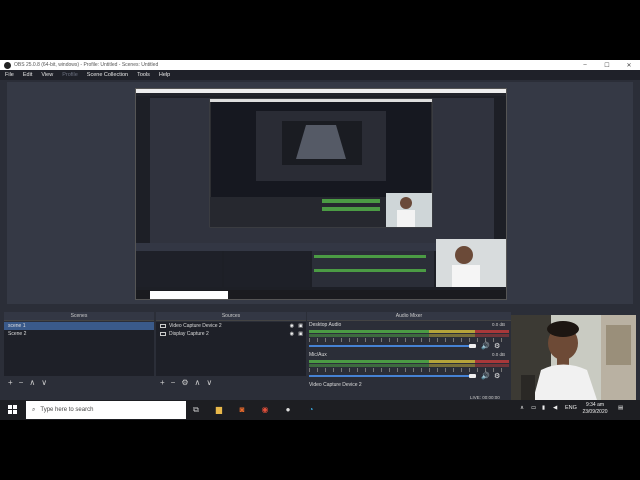  Describe the element at coordinates (409, 316) in the screenshot. I see `audio-mixer-header: Audio Mixer` at that location.